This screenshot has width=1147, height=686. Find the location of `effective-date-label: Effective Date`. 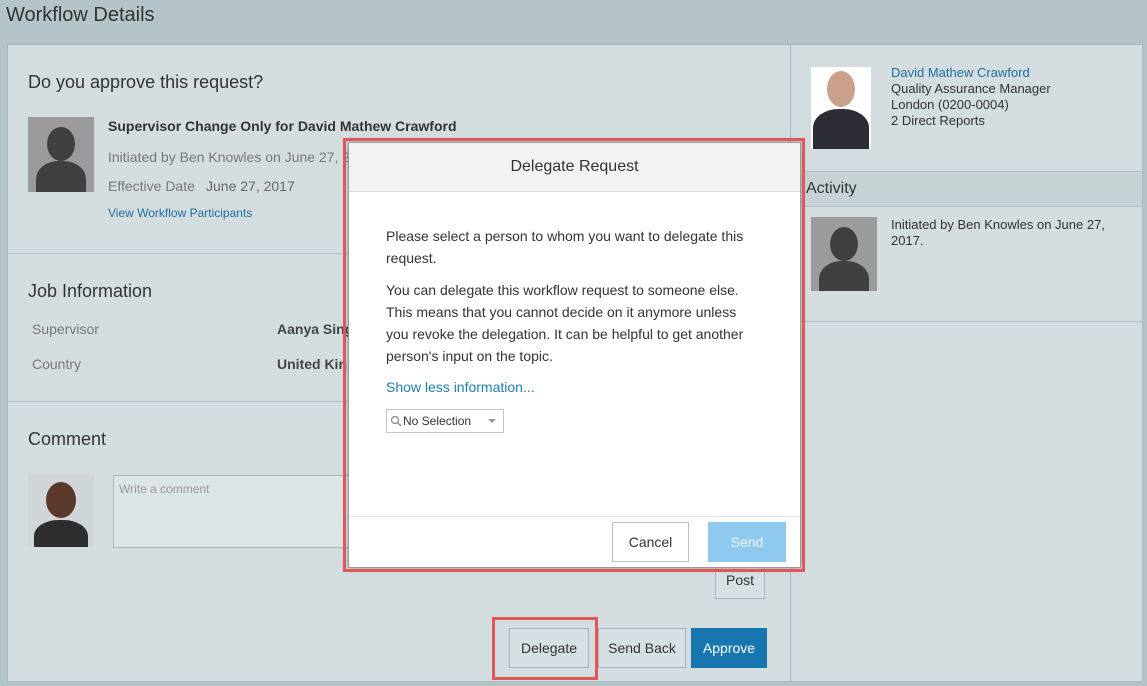

effective-date-label: Effective Date is located at coordinates (151, 186).